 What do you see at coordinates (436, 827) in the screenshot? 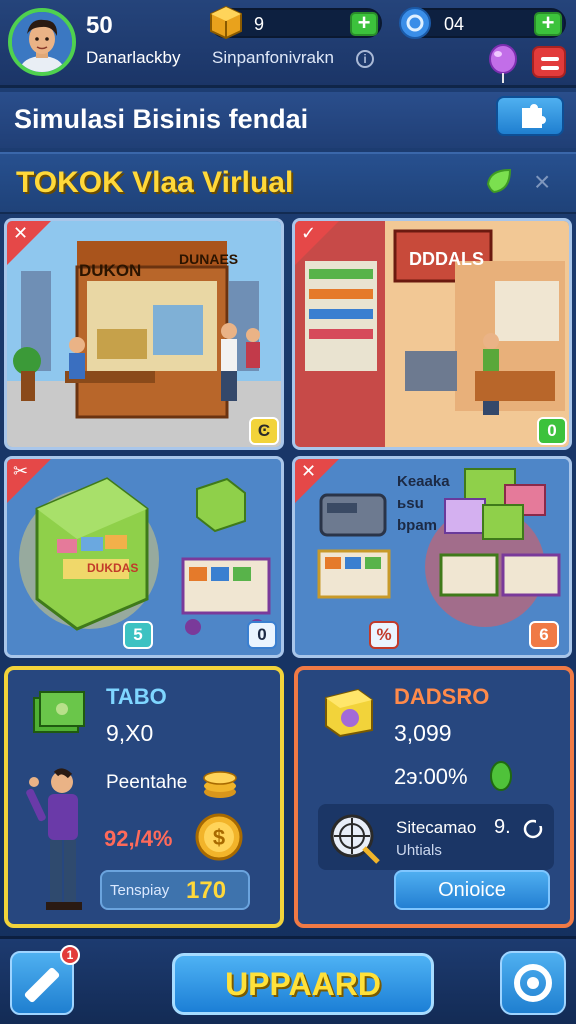
I see `stat-label: Sitecamao` at bounding box center [436, 827].